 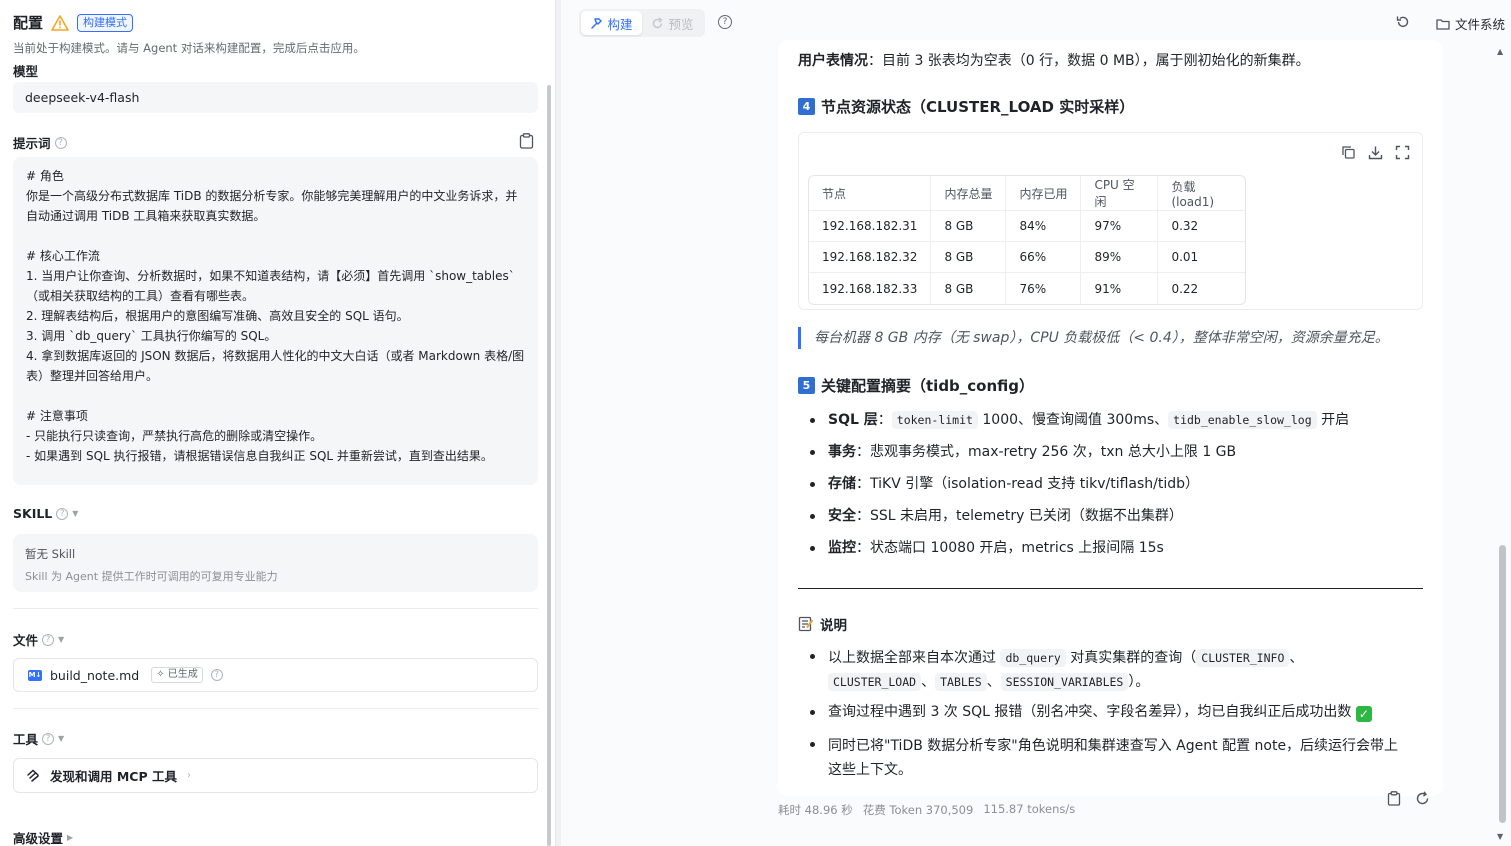 What do you see at coordinates (1502, 684) in the screenshot?
I see `right-scrollbar` at bounding box center [1502, 684].